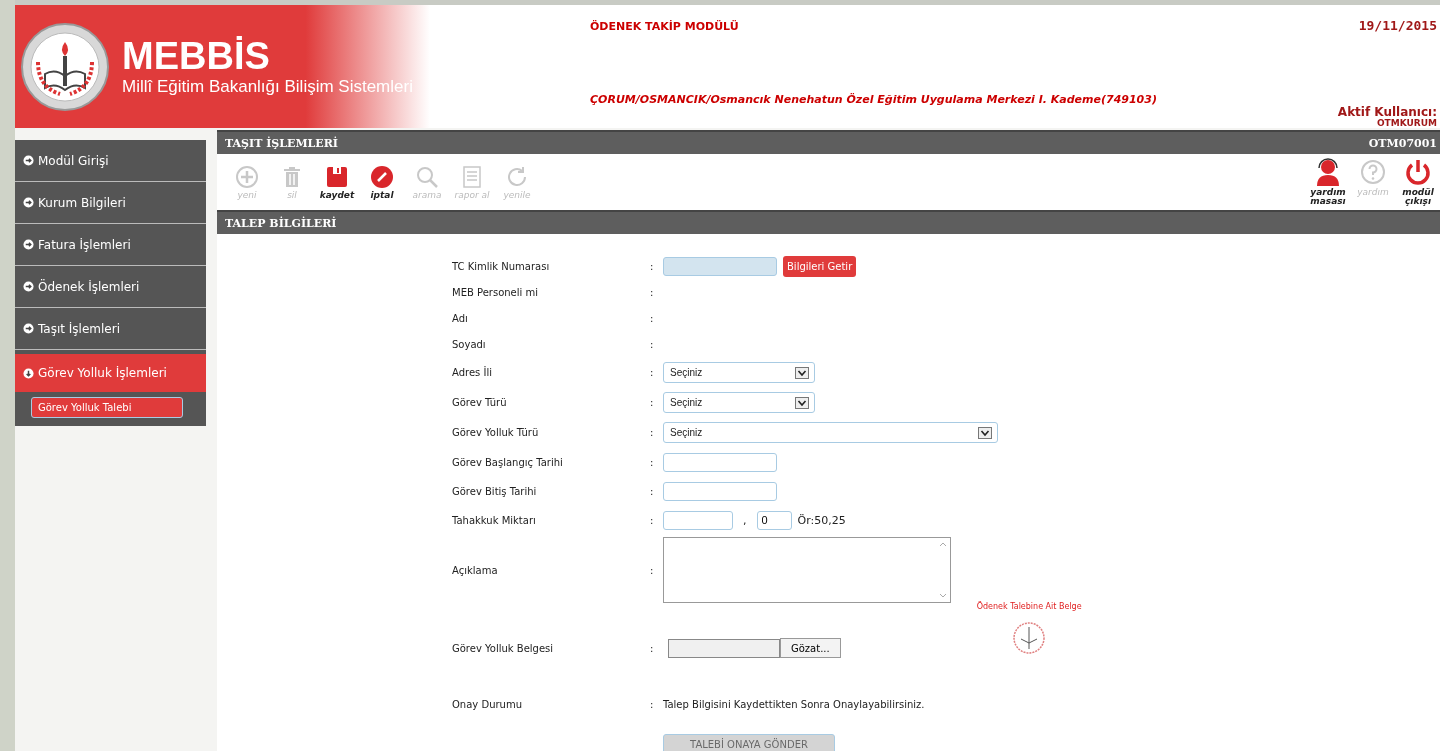 The image size is (1440, 751). Describe the element at coordinates (469, 344) in the screenshot. I see `field-label: Soyadı` at that location.